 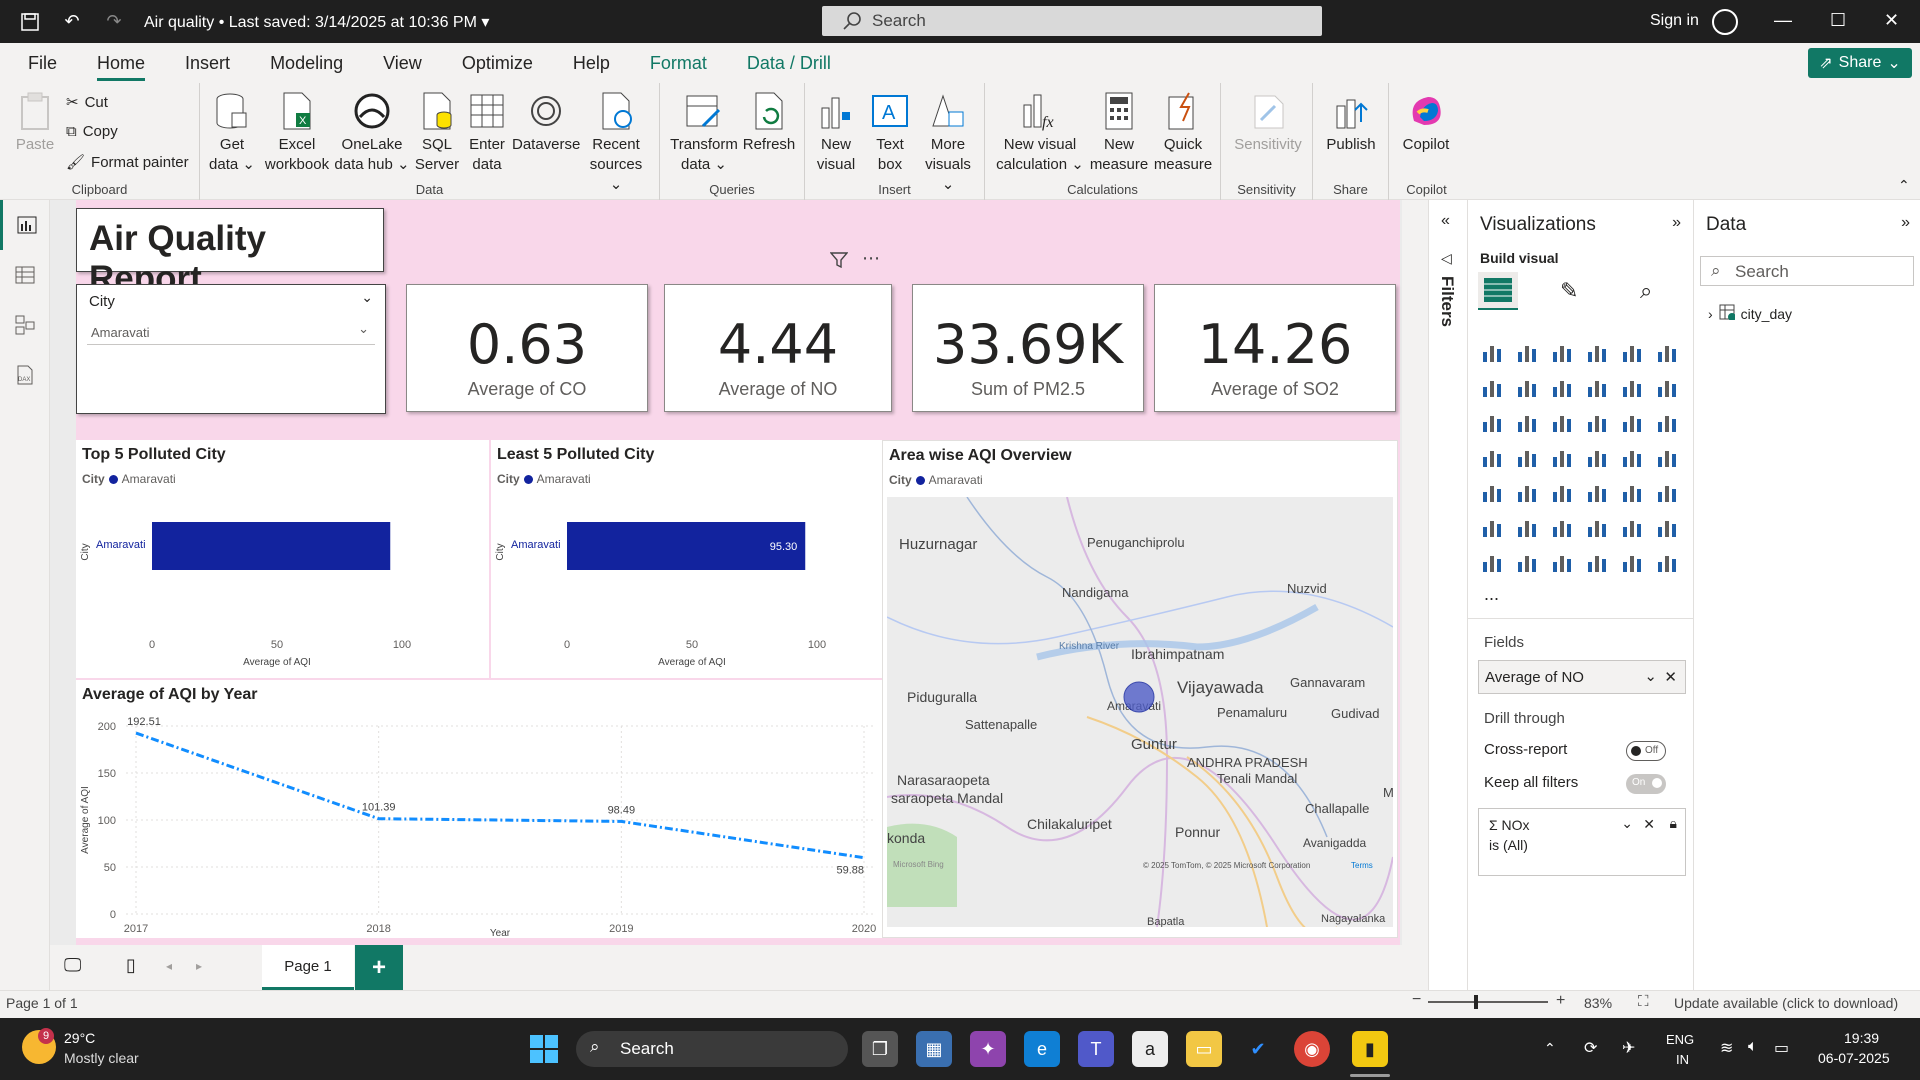 I want to click on fit-page-icon: ⛶, so click(x=1643, y=1001).